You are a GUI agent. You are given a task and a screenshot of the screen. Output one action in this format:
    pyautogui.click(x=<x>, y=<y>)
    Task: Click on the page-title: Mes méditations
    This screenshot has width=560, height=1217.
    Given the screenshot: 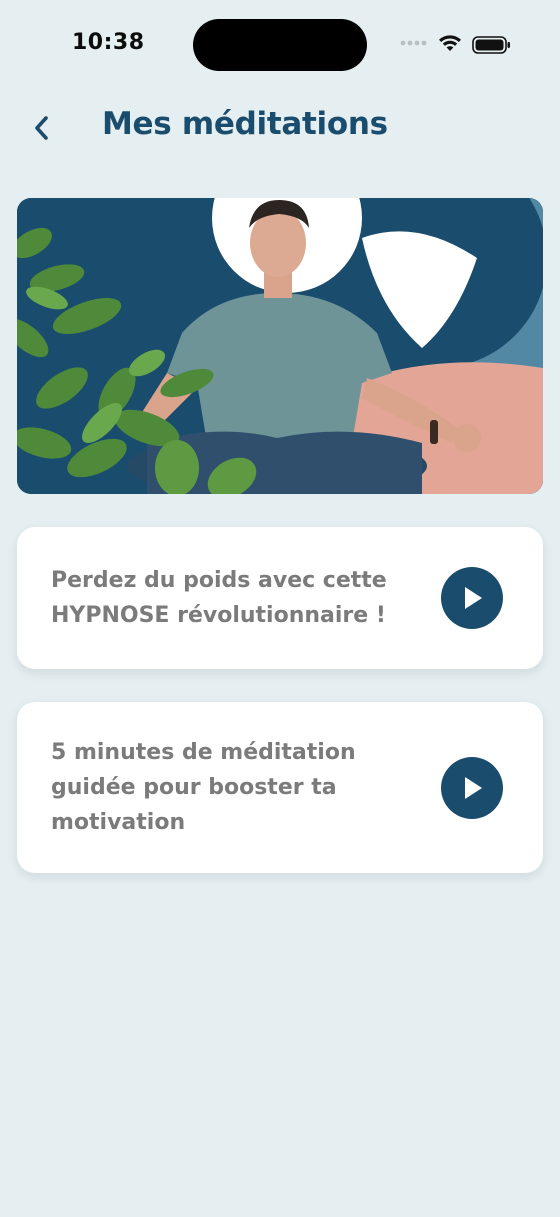 What is the action you would take?
    pyautogui.click(x=245, y=124)
    